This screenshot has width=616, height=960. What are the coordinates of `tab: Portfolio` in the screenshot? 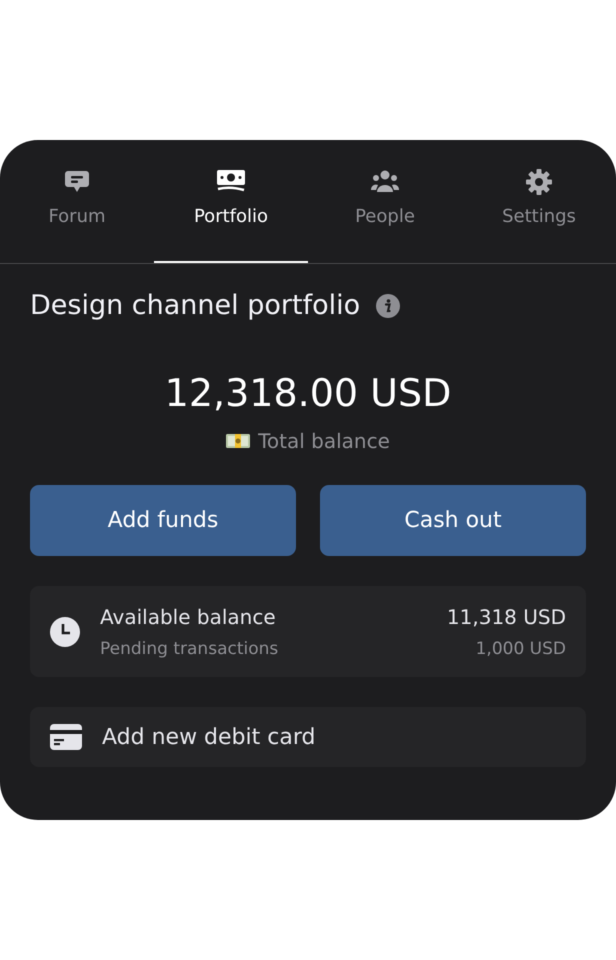 It's located at (231, 201).